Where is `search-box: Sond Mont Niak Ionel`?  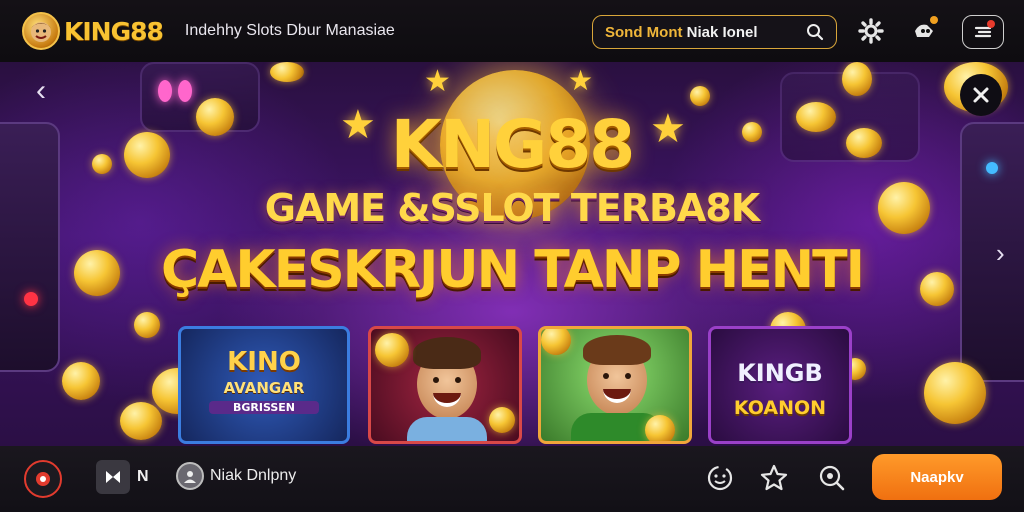
search-box: Sond Mont Niak Ionel is located at coordinates (714, 32).